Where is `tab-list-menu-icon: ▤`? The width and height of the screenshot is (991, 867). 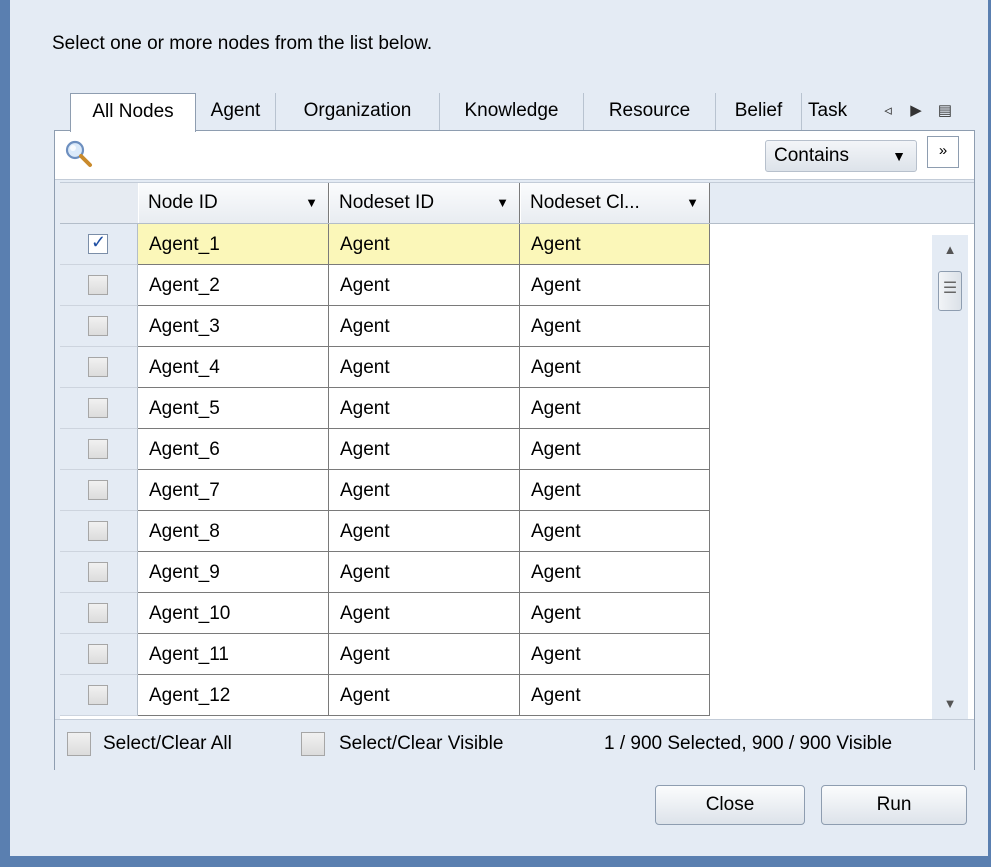
tab-list-menu-icon: ▤ is located at coordinates (945, 111).